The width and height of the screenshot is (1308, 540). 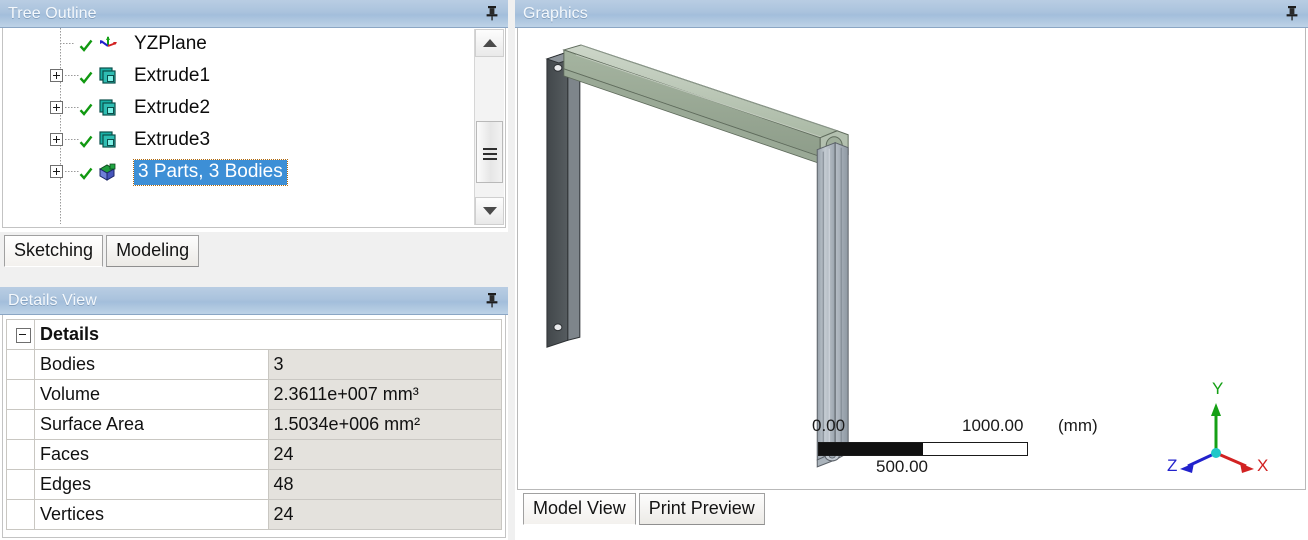 I want to click on detail-key: Vertices, so click(x=151, y=514).